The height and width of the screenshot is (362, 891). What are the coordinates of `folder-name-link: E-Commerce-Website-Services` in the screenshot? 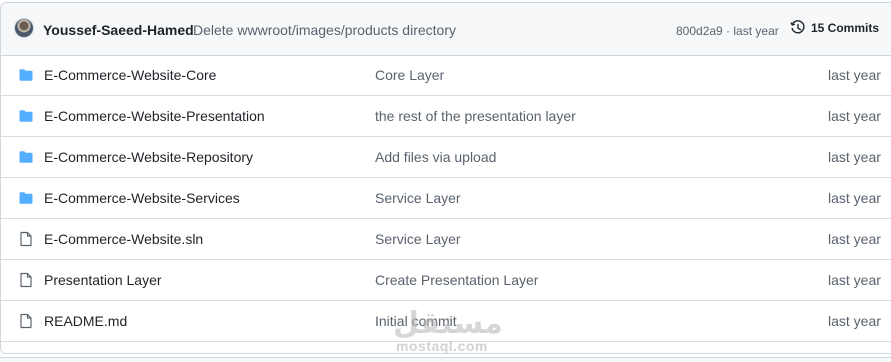 It's located at (142, 198).